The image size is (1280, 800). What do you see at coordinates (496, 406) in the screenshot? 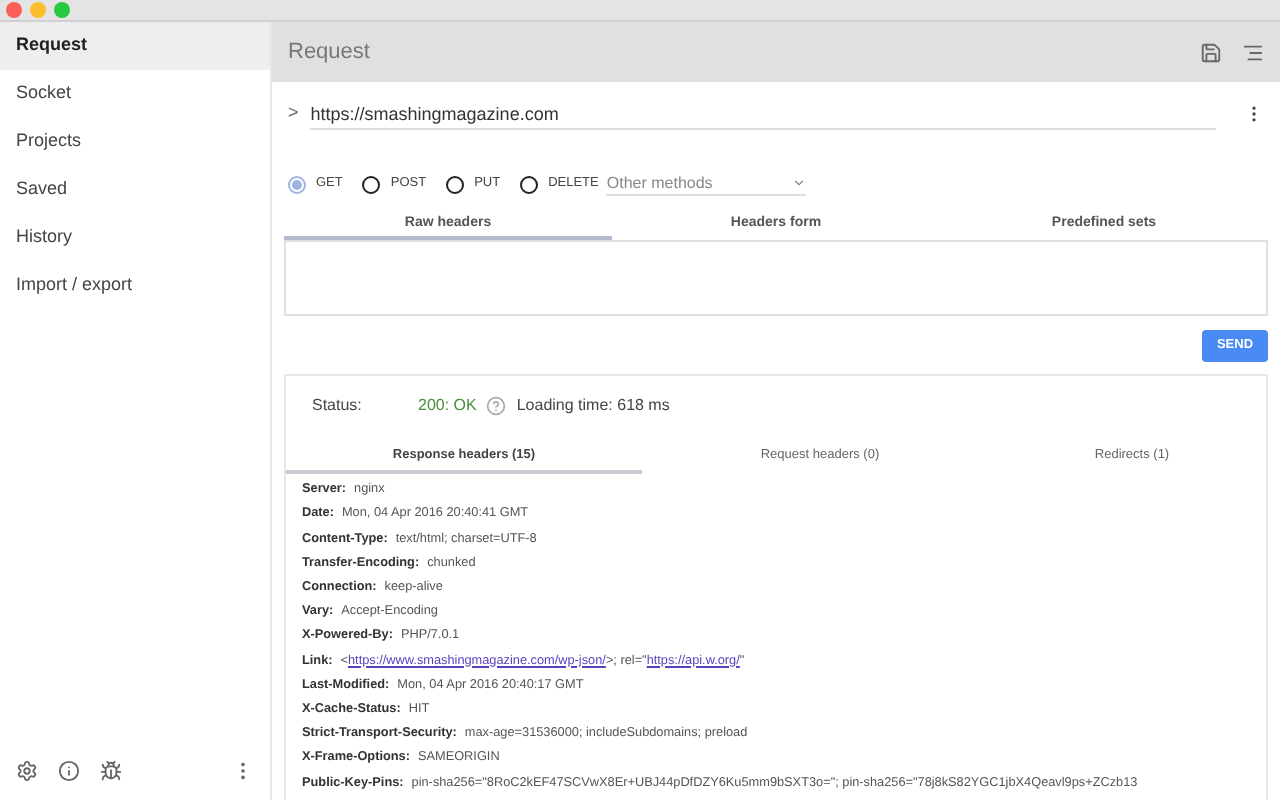
I see `help-icon` at bounding box center [496, 406].